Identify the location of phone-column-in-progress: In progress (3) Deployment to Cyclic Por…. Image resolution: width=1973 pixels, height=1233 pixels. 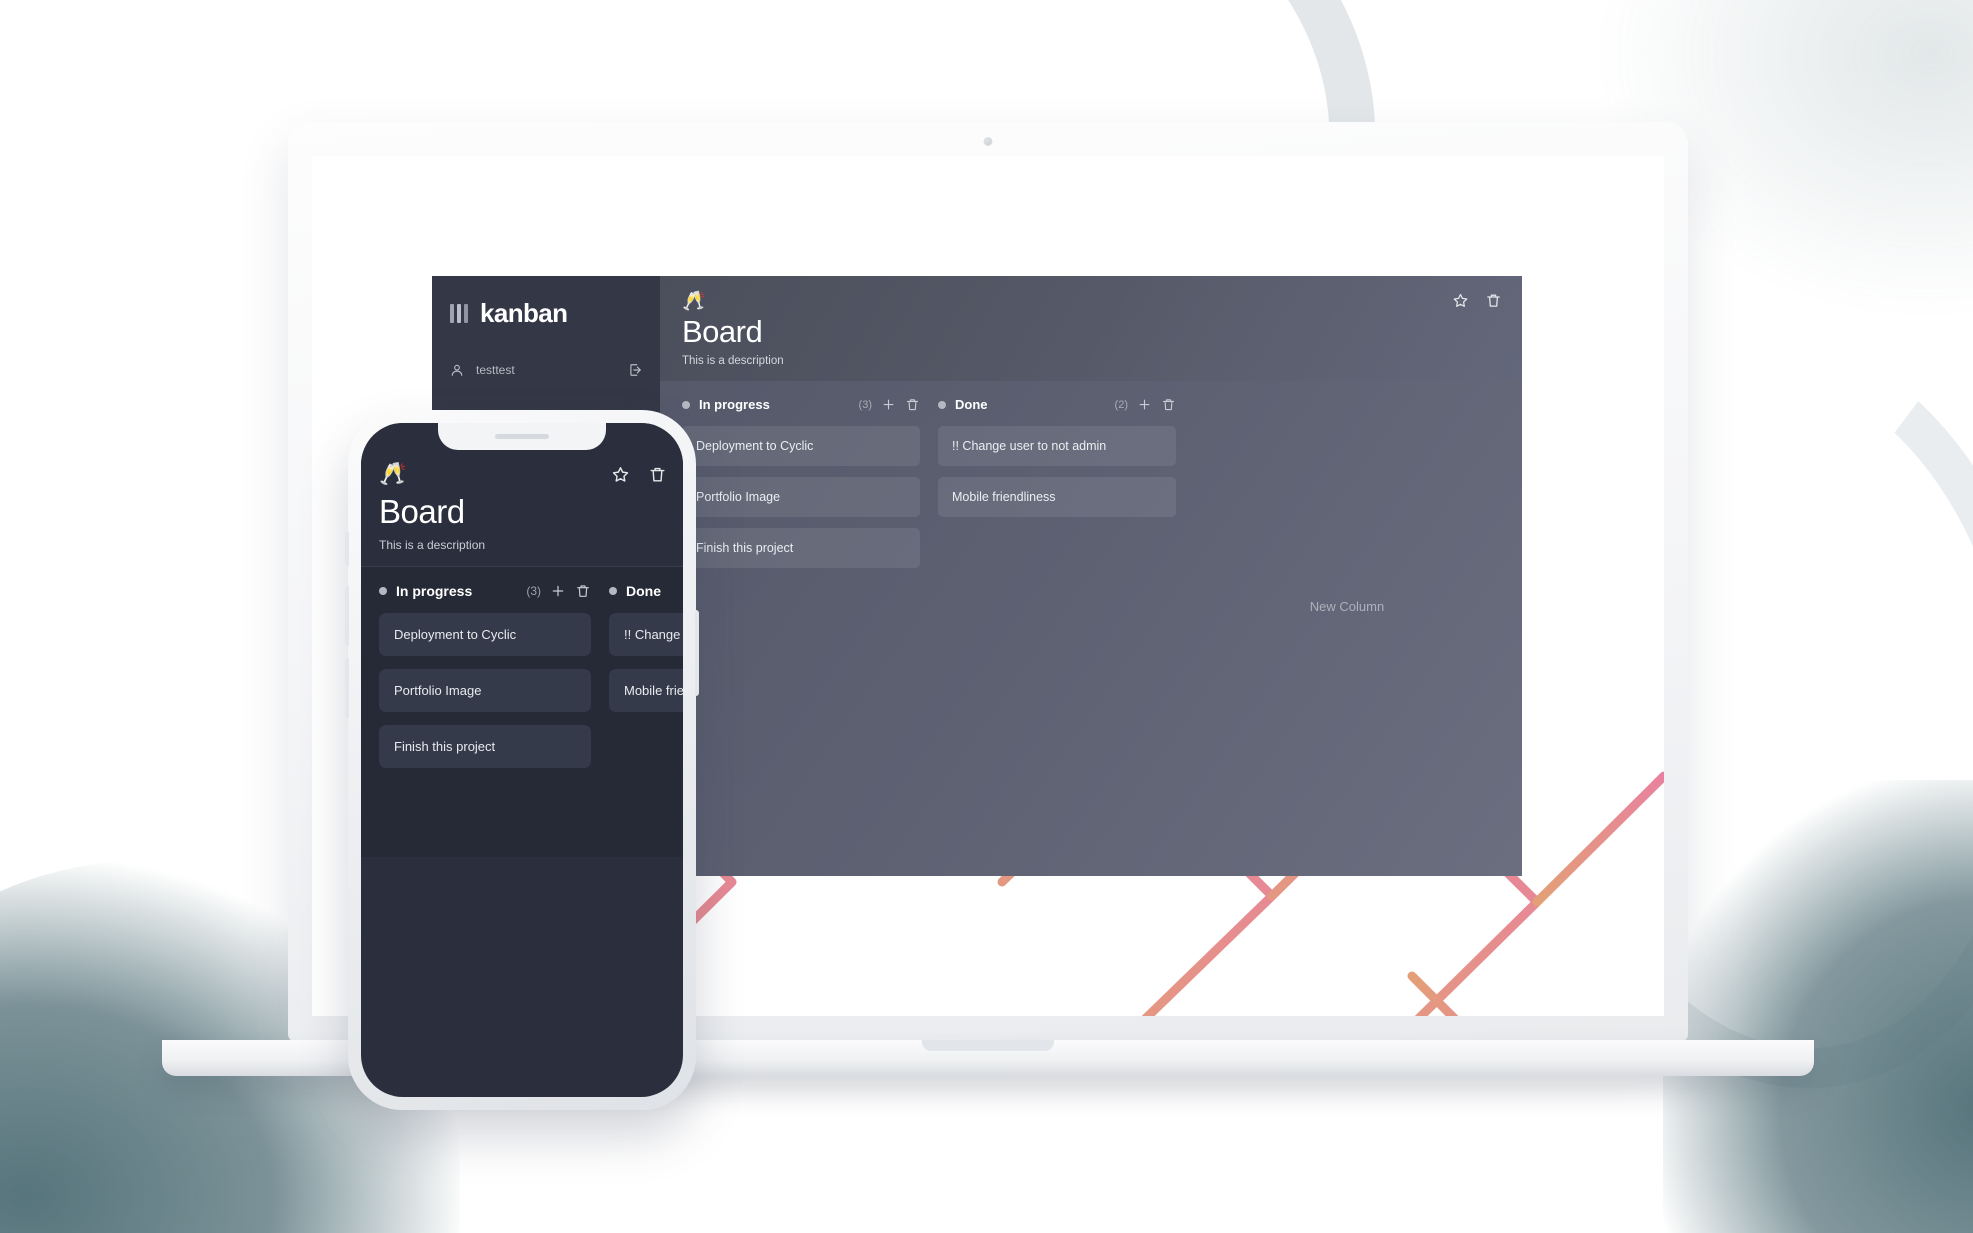
(485, 720).